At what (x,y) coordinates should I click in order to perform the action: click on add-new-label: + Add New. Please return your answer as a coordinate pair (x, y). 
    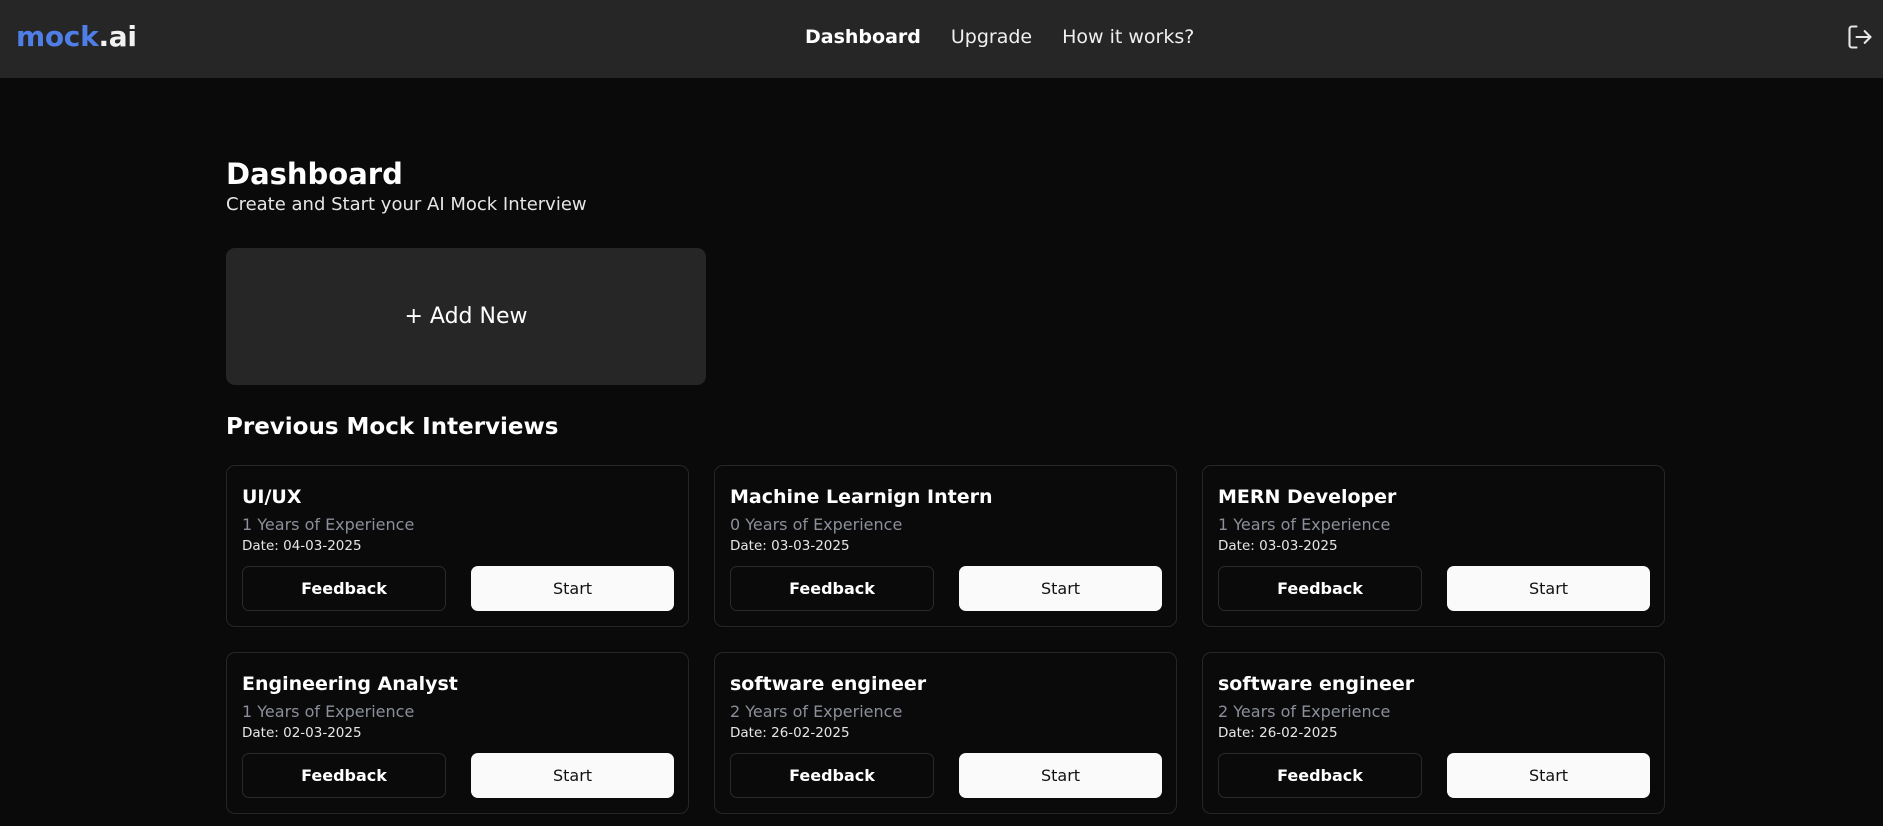
    Looking at the image, I should click on (466, 316).